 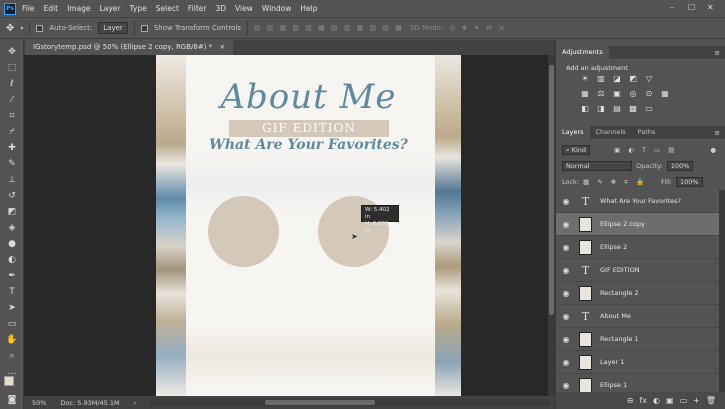 I want to click on lock-icons: ▦ ✎ ✥ ⌗ 🔒, so click(x=615, y=182).